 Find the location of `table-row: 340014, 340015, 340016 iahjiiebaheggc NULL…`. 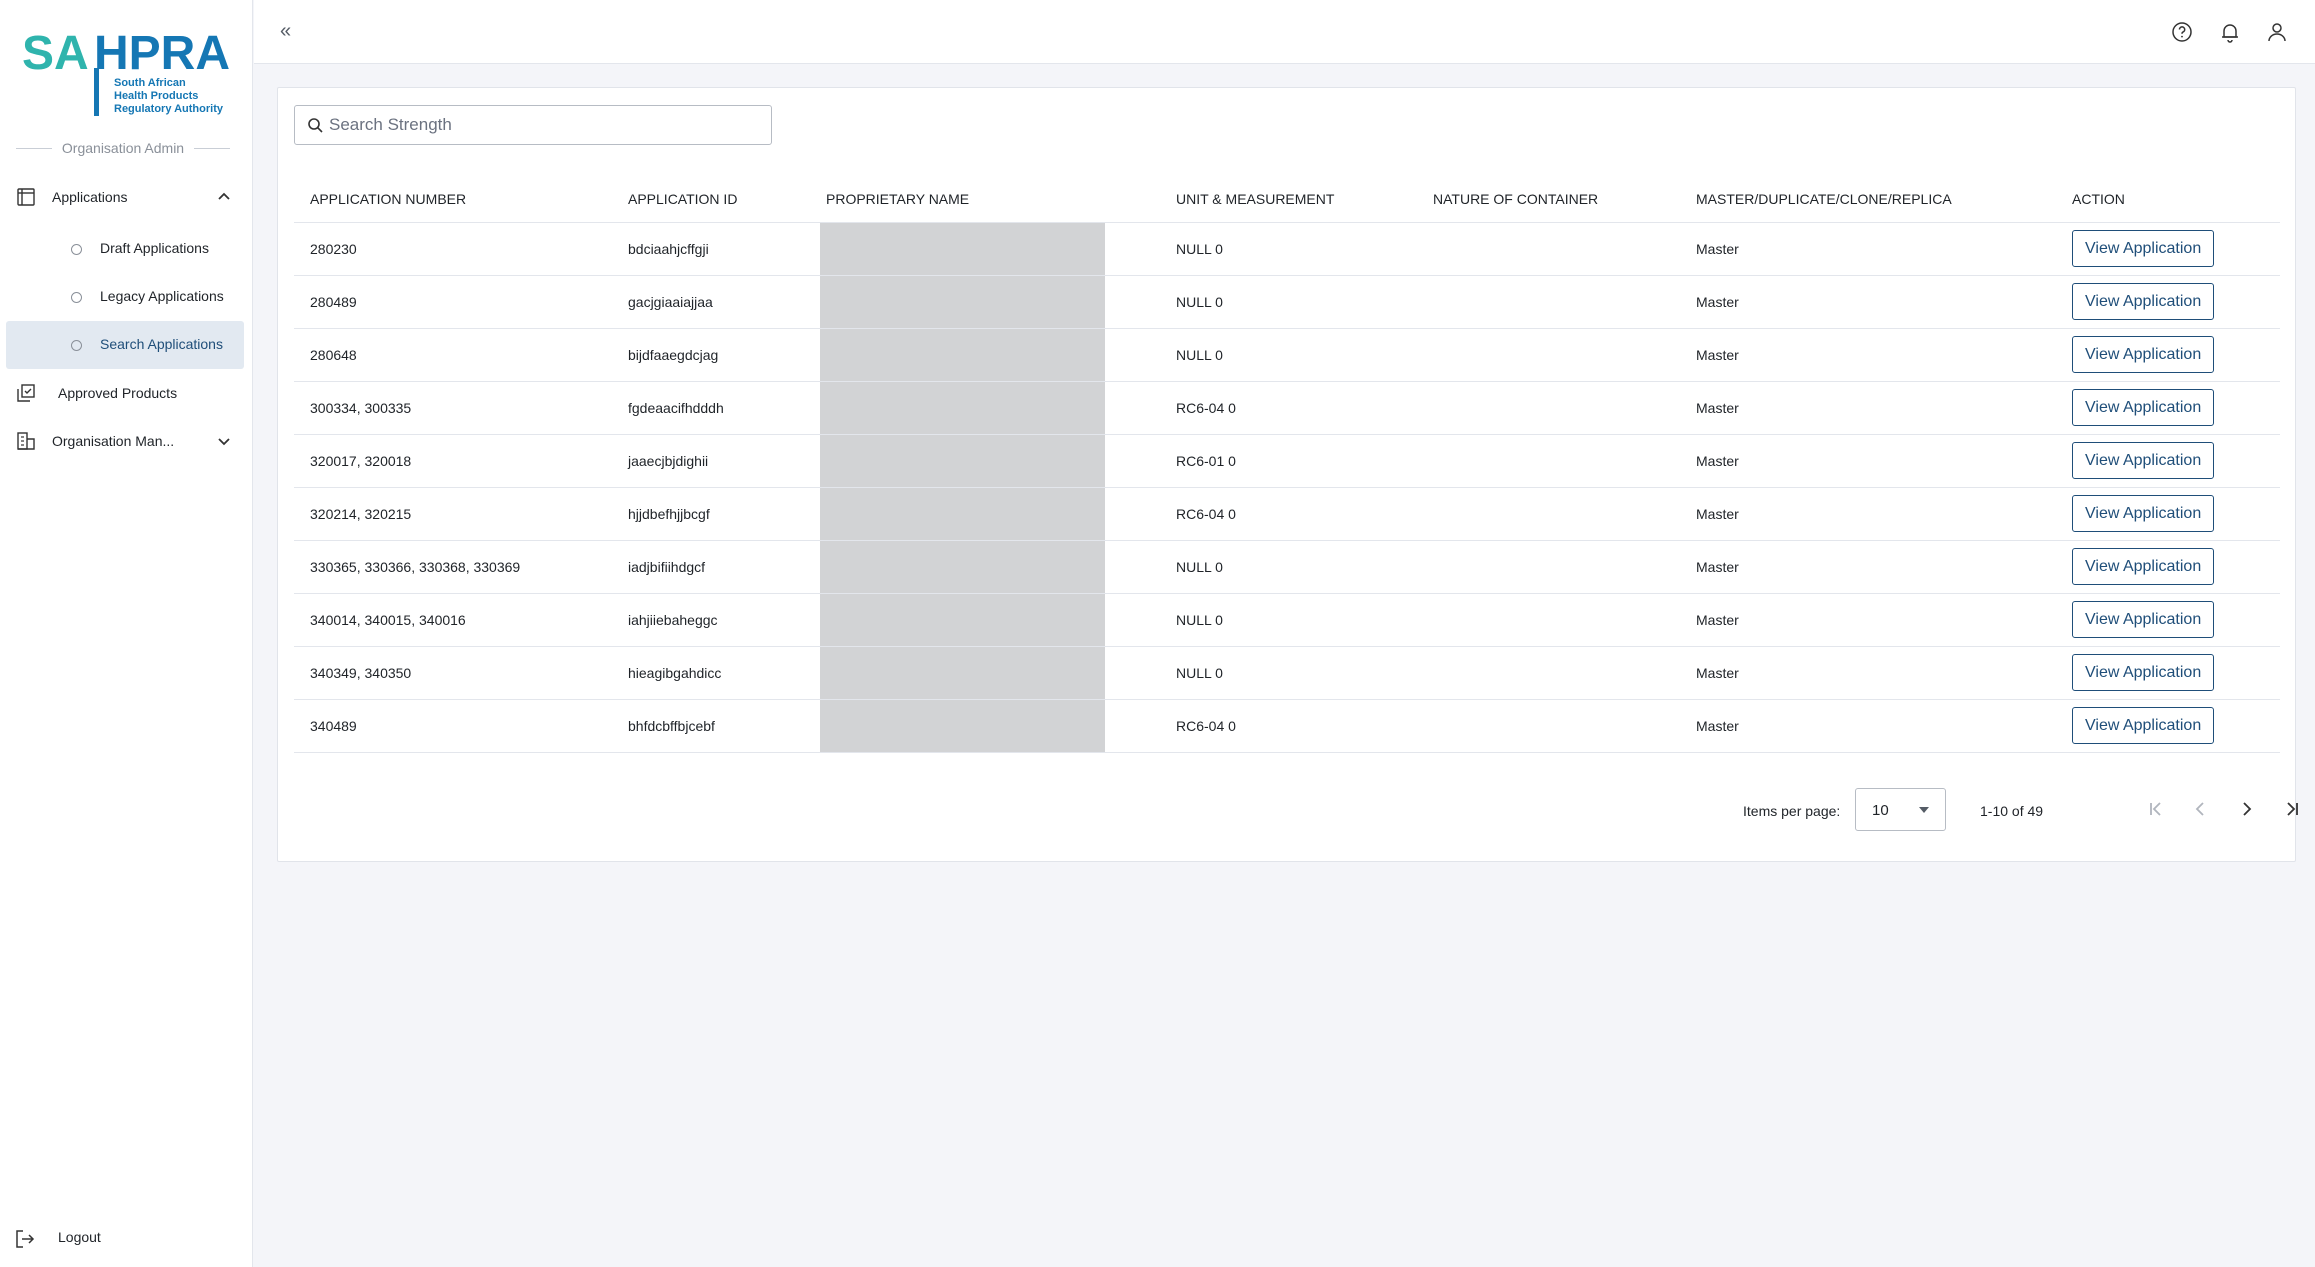

table-row: 340014, 340015, 340016 iahjiiebaheggc NULL… is located at coordinates (1287, 620).